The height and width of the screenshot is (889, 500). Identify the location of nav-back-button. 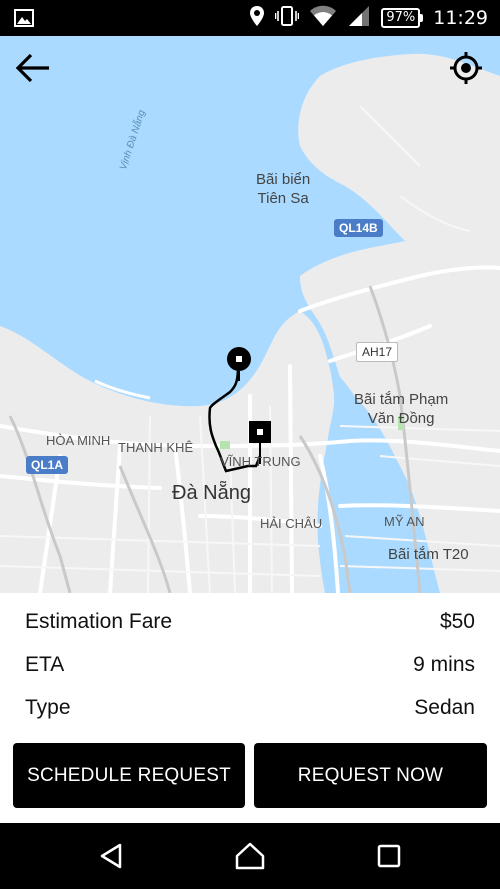
(111, 856).